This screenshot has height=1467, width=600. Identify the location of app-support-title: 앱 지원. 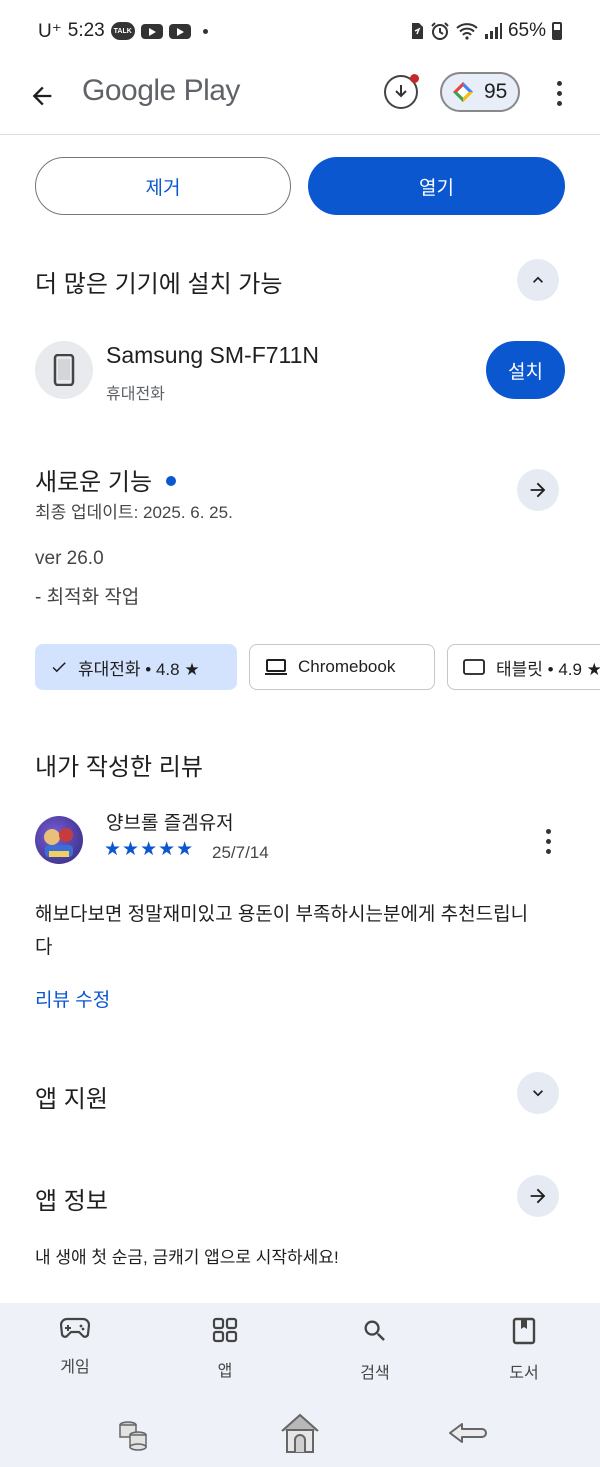
(71, 1099).